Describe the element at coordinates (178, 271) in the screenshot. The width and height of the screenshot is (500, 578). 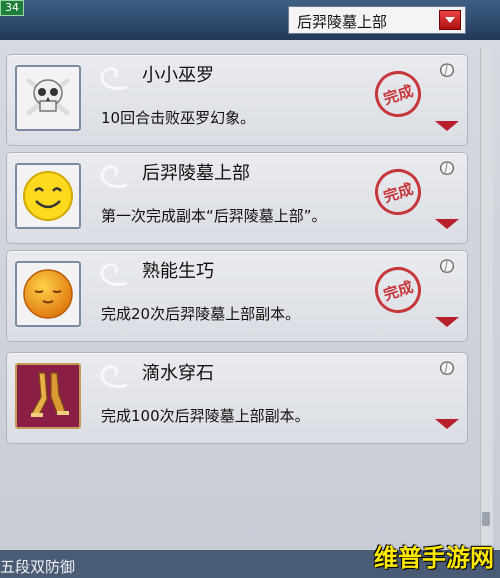
I see `achievement-title: 熟能生巧` at that location.